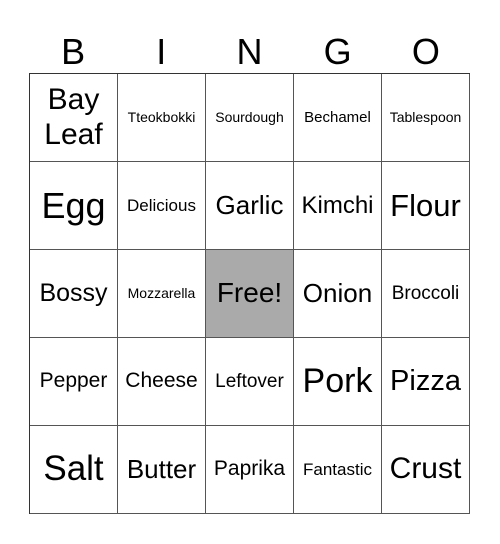 This screenshot has width=500, height=544. Describe the element at coordinates (426, 294) in the screenshot. I see `bingo-cell: Broccoli` at that location.